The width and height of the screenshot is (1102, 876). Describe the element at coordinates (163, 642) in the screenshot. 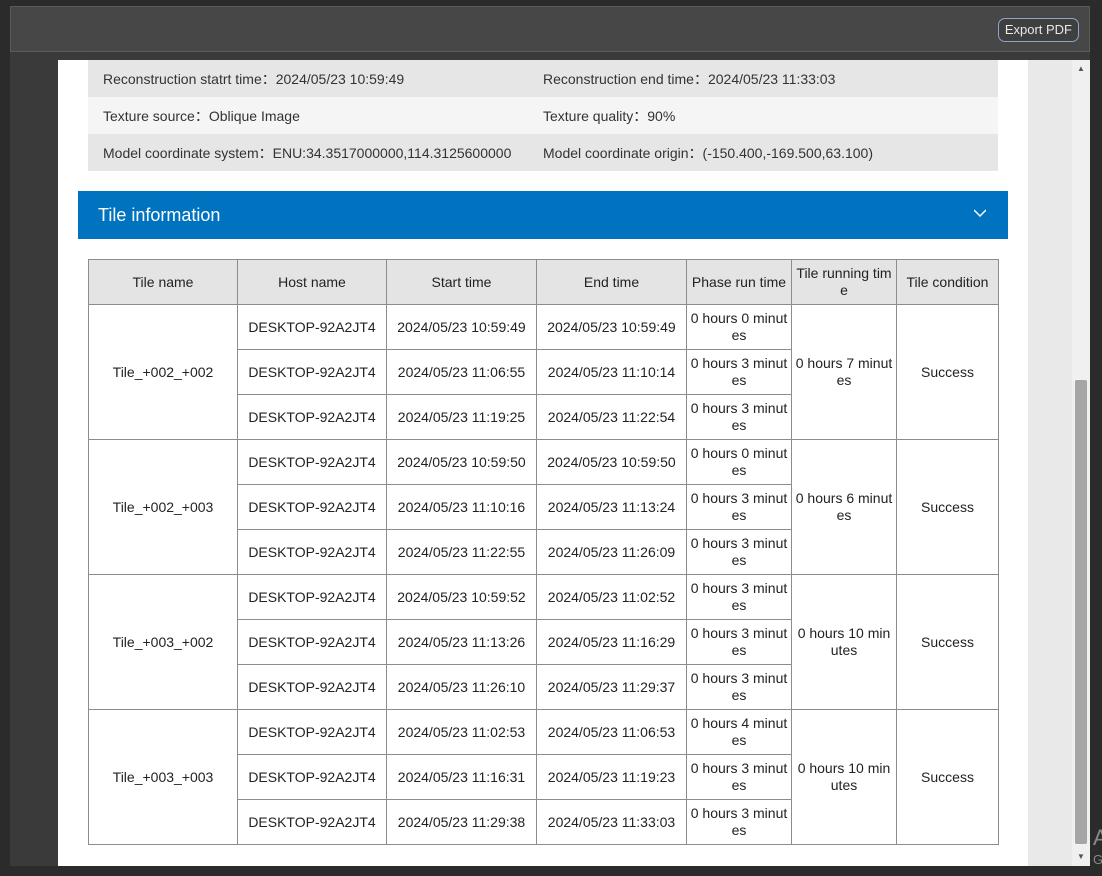

I see `tile-name-cell: Tile_+003_+002` at that location.